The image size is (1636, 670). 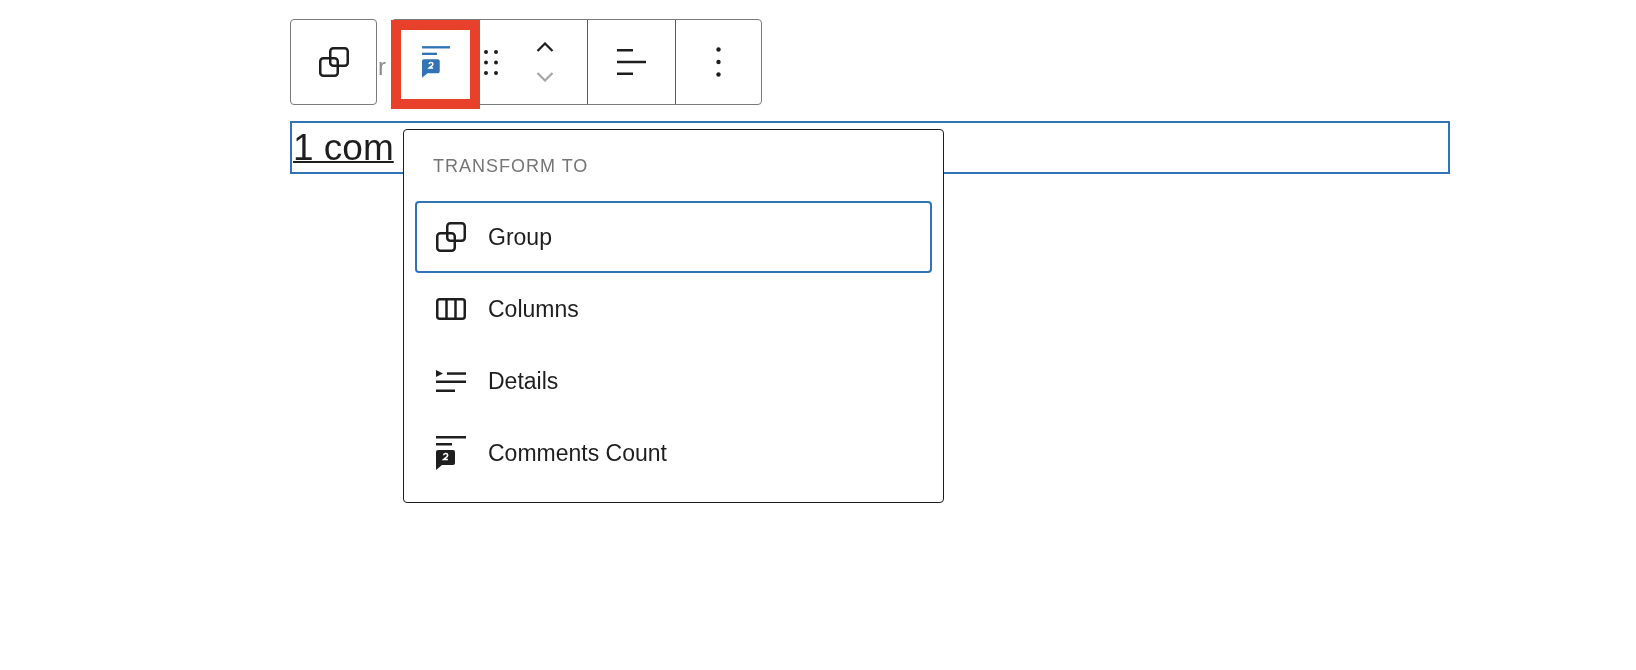 I want to click on comment-count-link: 1 com, so click(x=343, y=147).